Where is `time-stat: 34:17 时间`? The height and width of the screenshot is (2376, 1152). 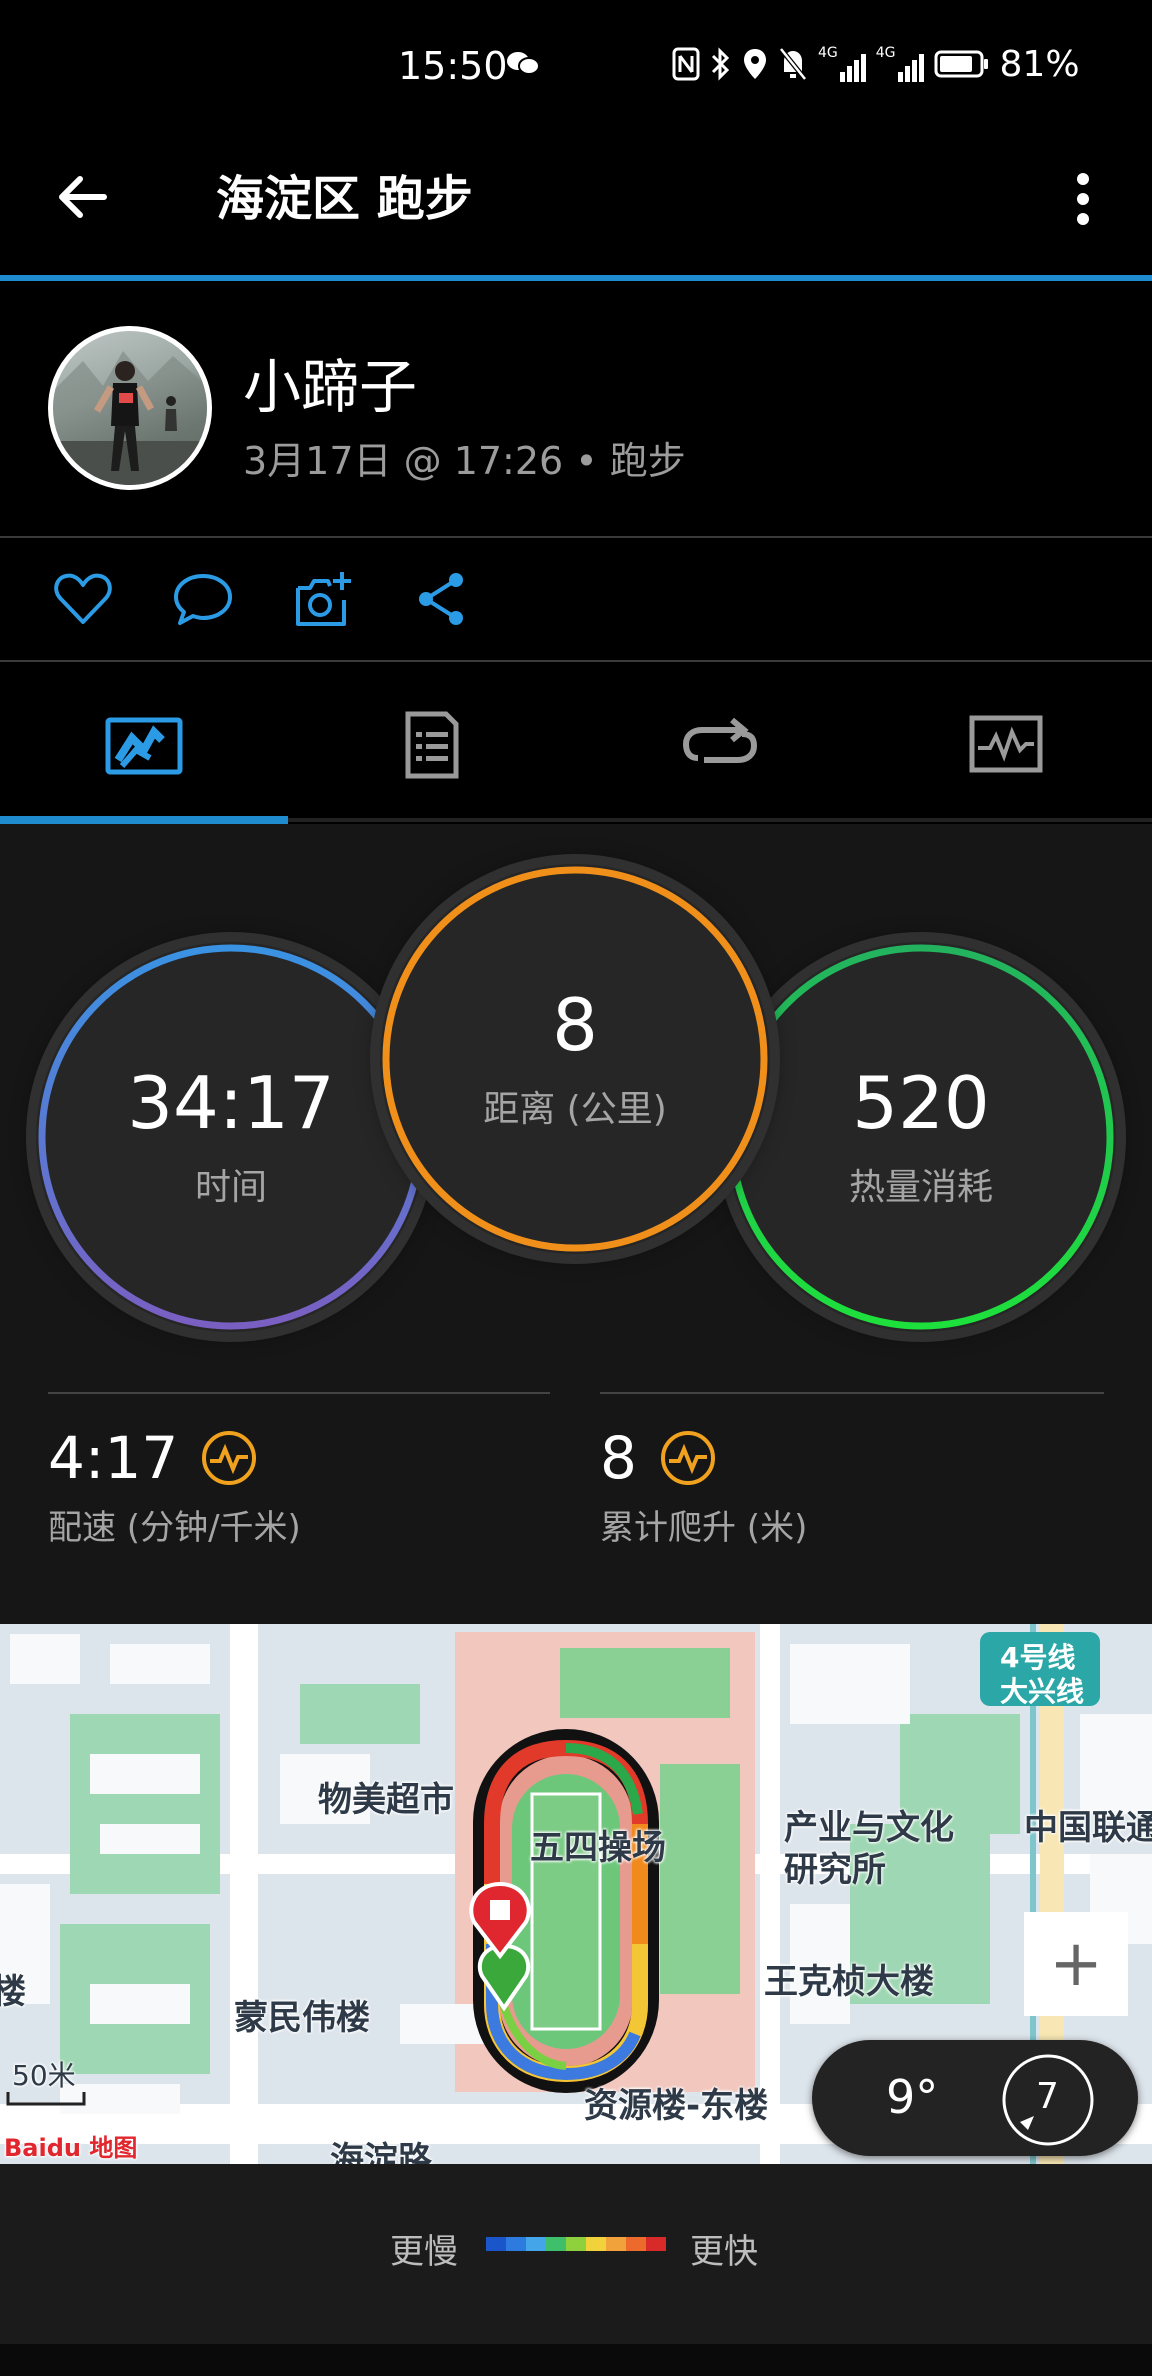 time-stat: 34:17 时间 is located at coordinates (231, 1137).